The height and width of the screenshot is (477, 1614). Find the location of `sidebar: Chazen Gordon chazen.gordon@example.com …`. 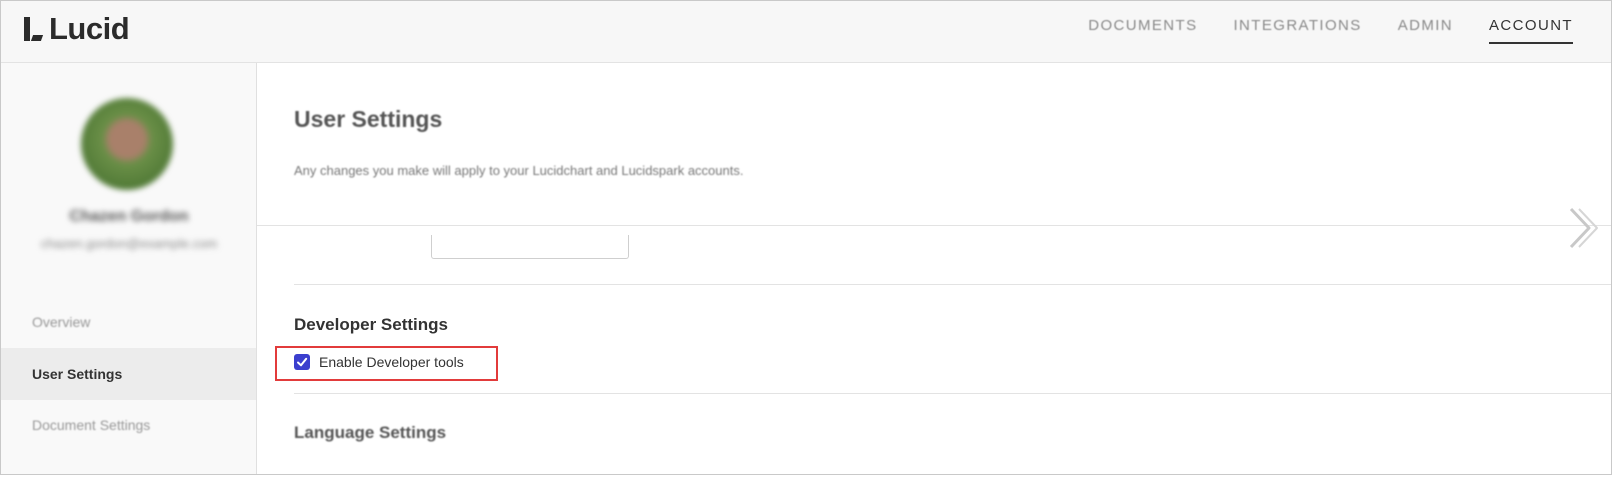

sidebar: Chazen Gordon chazen.gordon@example.com … is located at coordinates (129, 268).